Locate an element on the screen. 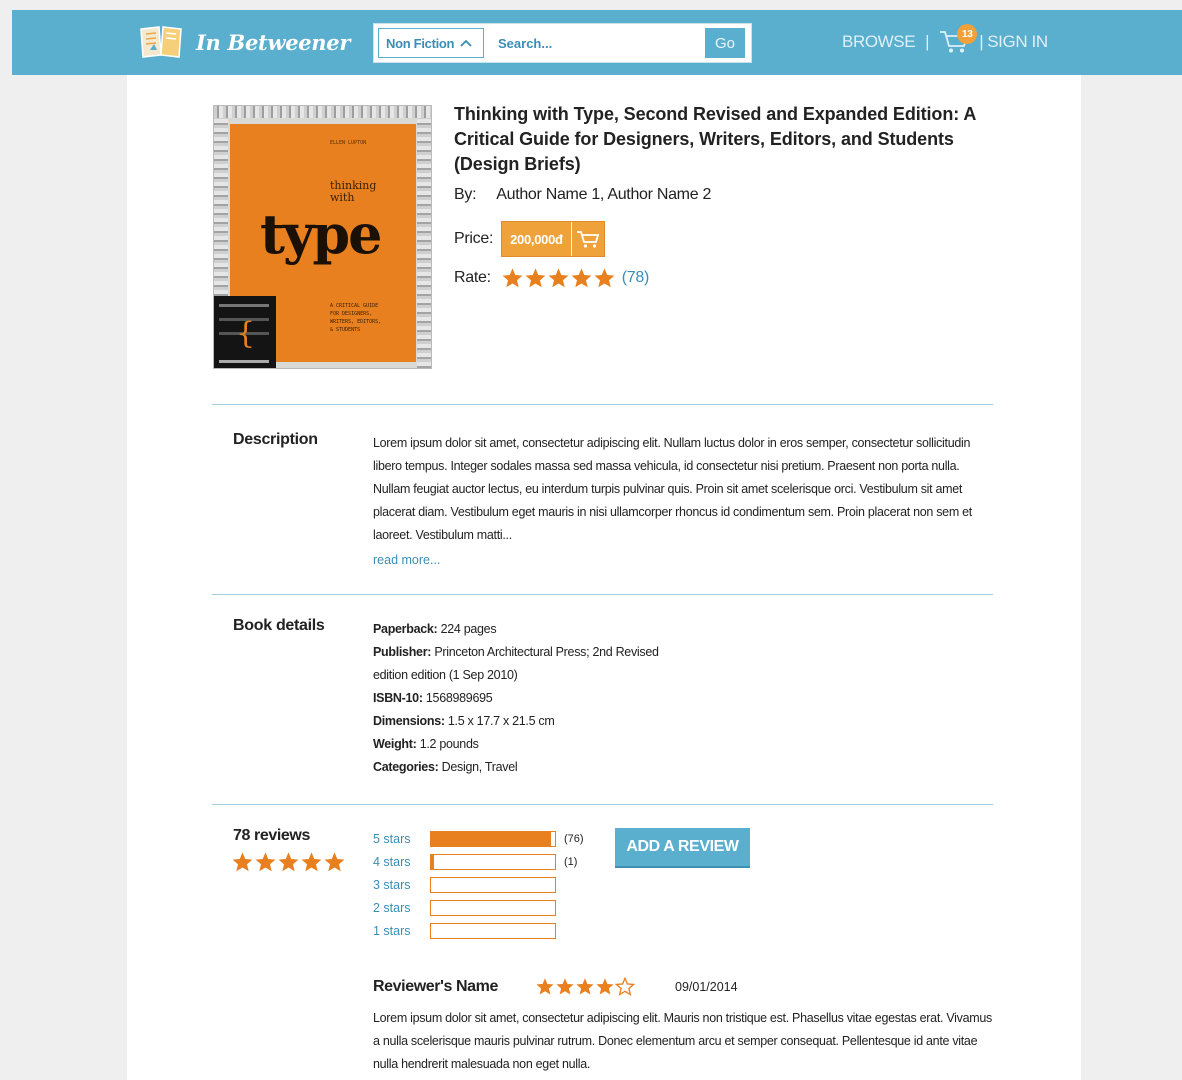  book-details-heading: Book details is located at coordinates (279, 625).